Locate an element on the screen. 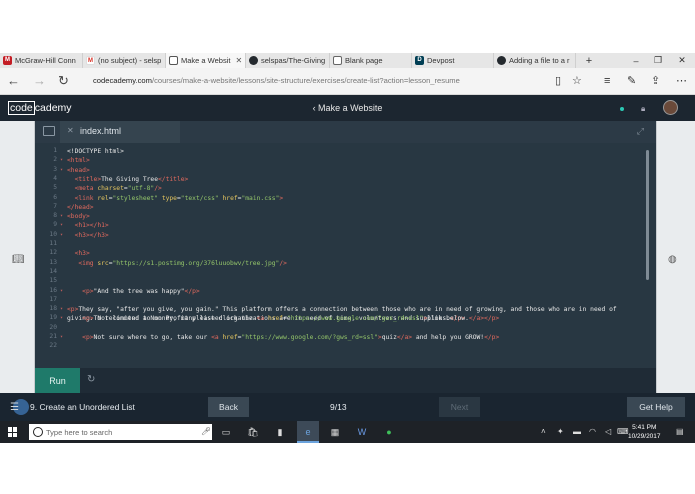  browser-tab-devpost: D Devpost is located at coordinates (453, 60).